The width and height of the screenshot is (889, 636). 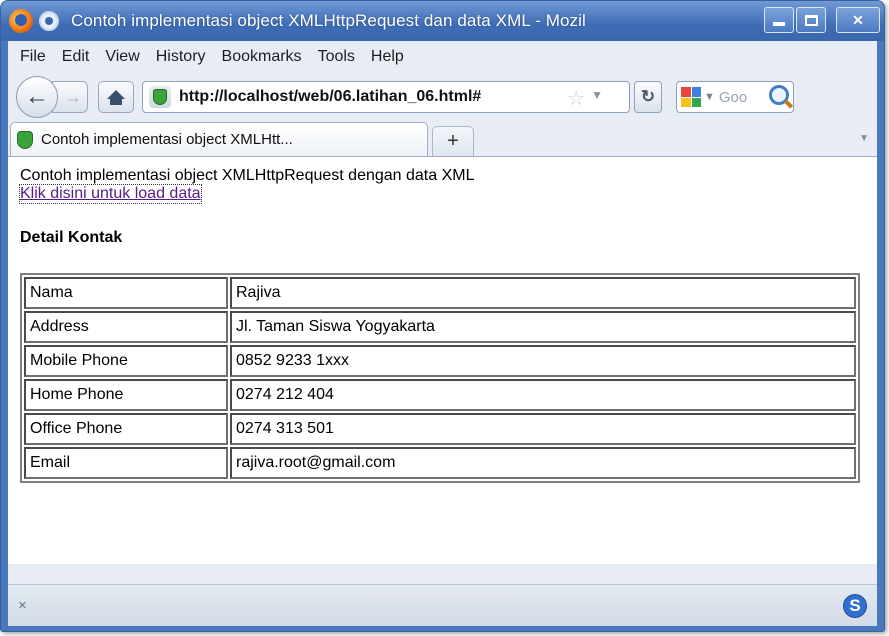 I want to click on firefox-logo-icon, so click(x=21, y=21).